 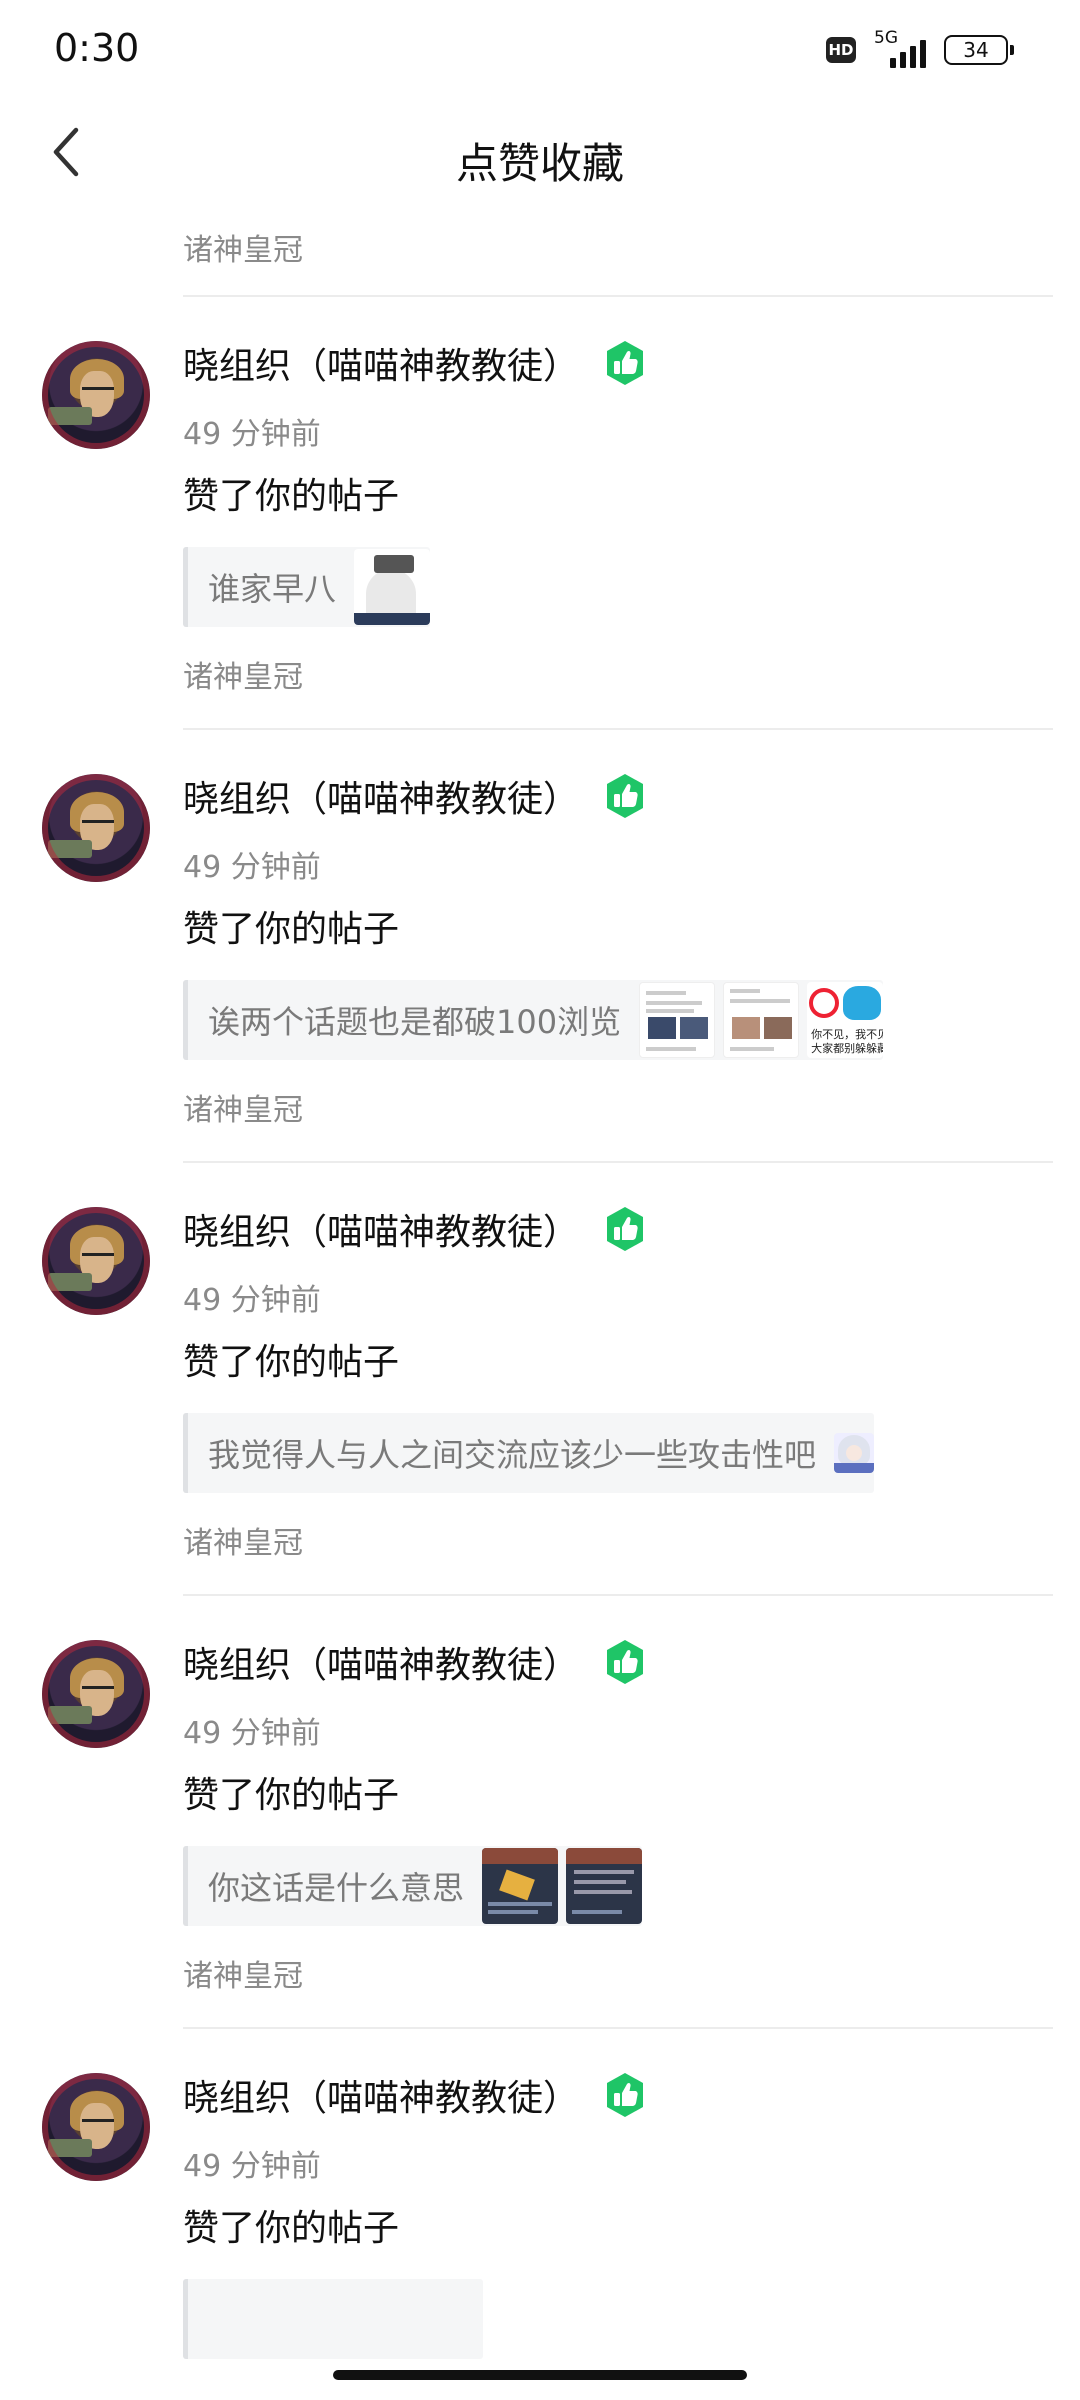 I want to click on signal-bars, so click(x=908, y=54).